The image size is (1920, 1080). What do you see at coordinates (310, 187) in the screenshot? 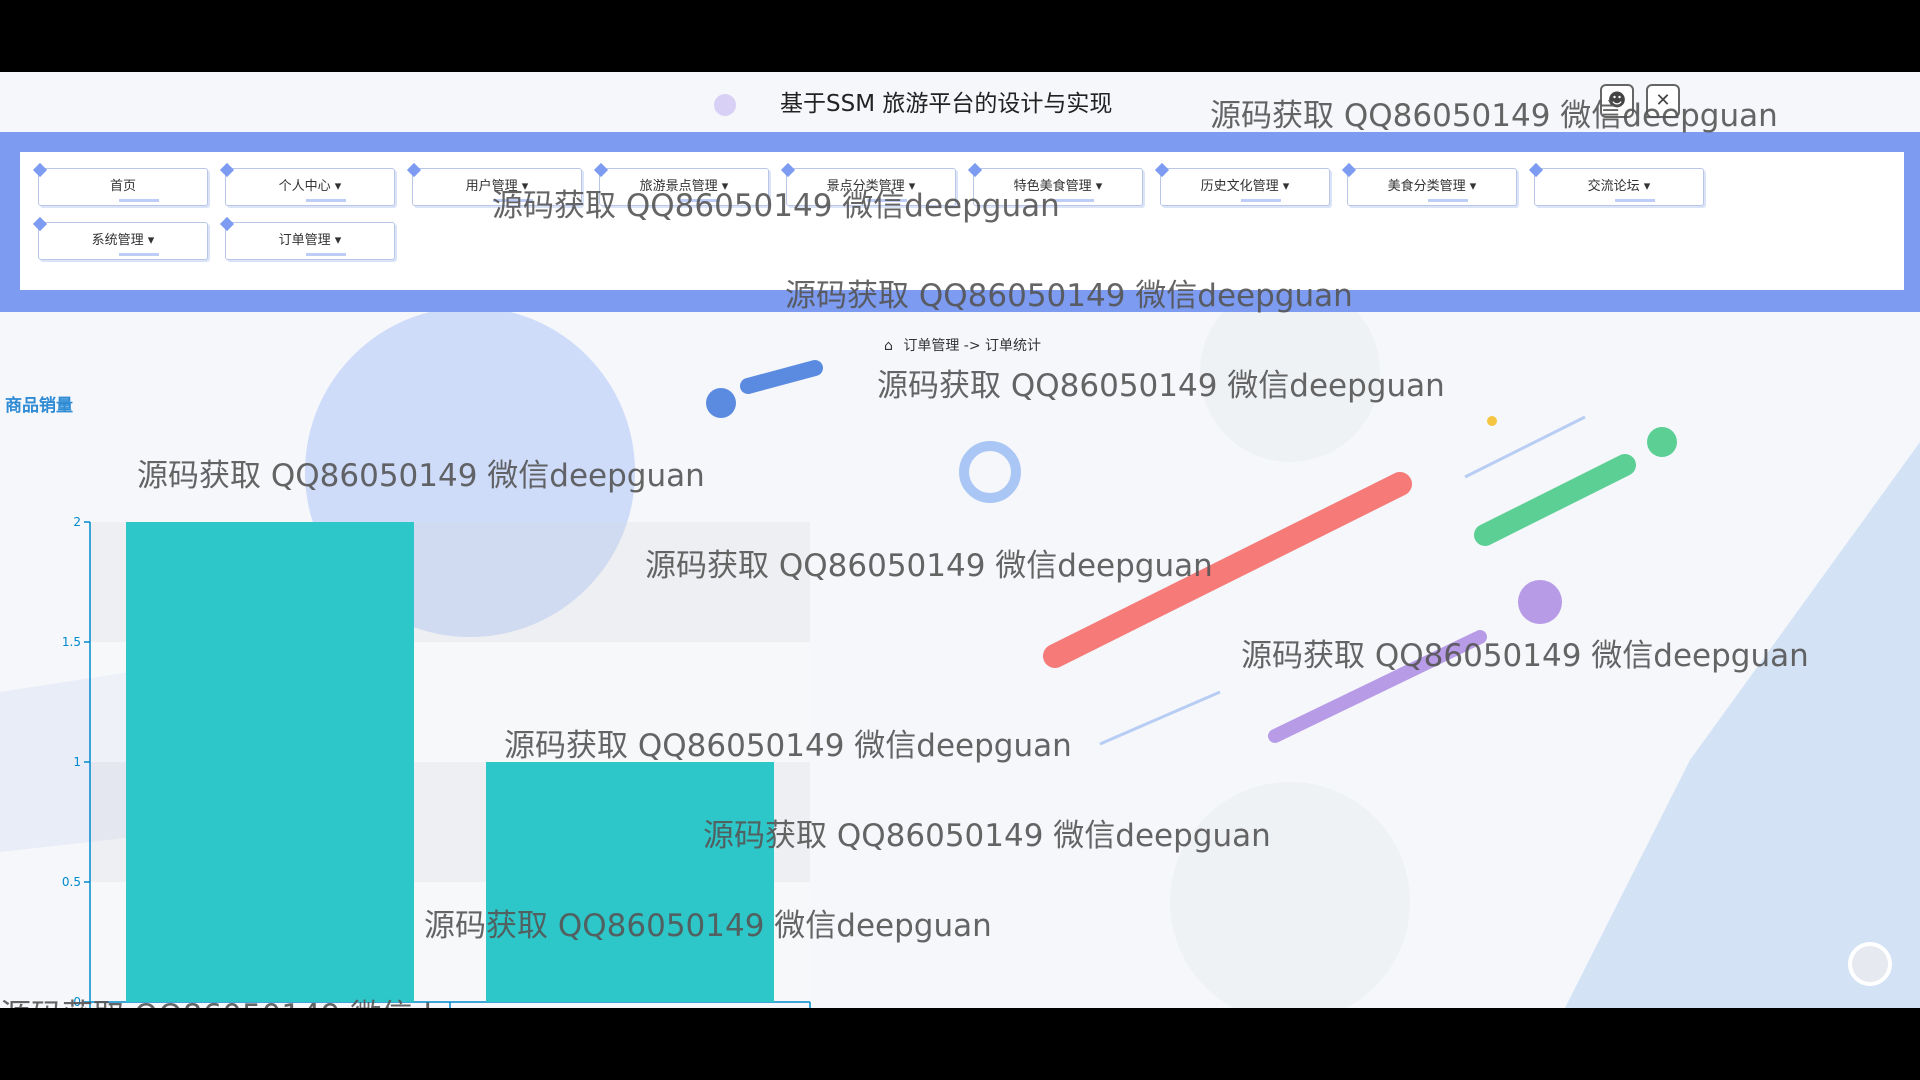
I see `nav-personal-center: 个人中心 ▾` at bounding box center [310, 187].